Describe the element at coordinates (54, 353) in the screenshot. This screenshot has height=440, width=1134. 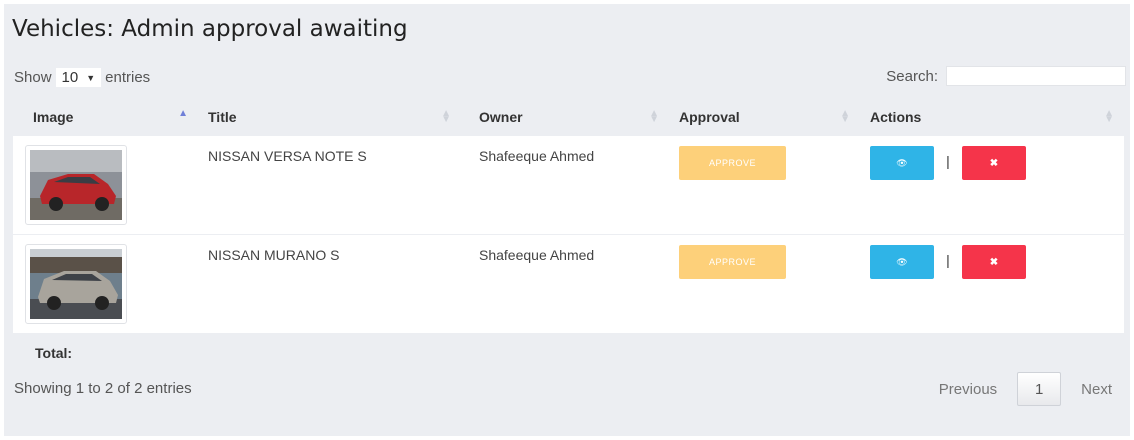
I see `total-label: Total:` at that location.